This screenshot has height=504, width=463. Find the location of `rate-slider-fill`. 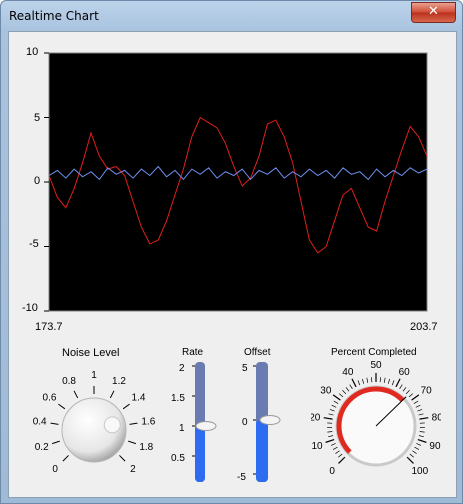

rate-slider-fill is located at coordinates (200, 454).